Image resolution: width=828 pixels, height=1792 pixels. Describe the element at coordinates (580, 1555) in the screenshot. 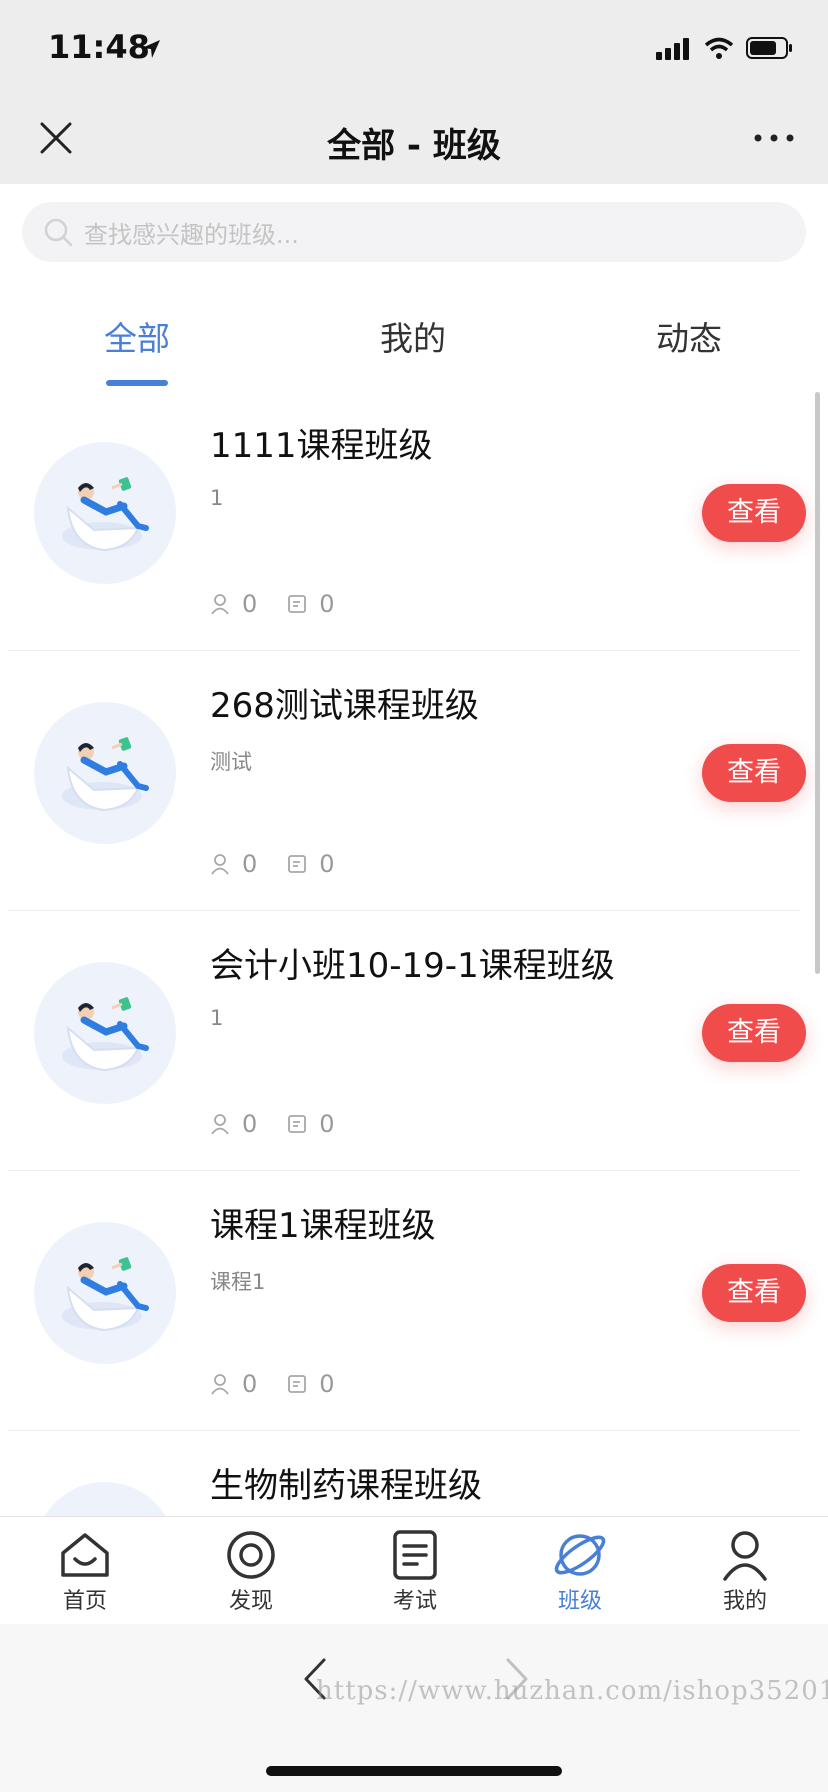

I see `class-planet-icon` at that location.